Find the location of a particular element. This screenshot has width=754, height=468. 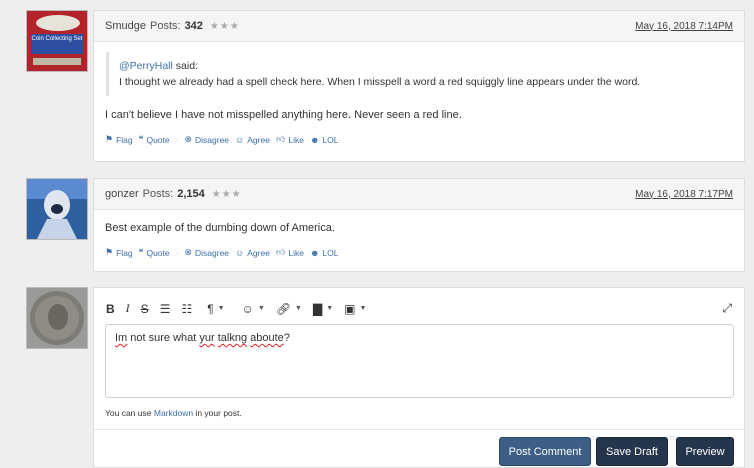

agree-icon: ☺ is located at coordinates (240, 252).